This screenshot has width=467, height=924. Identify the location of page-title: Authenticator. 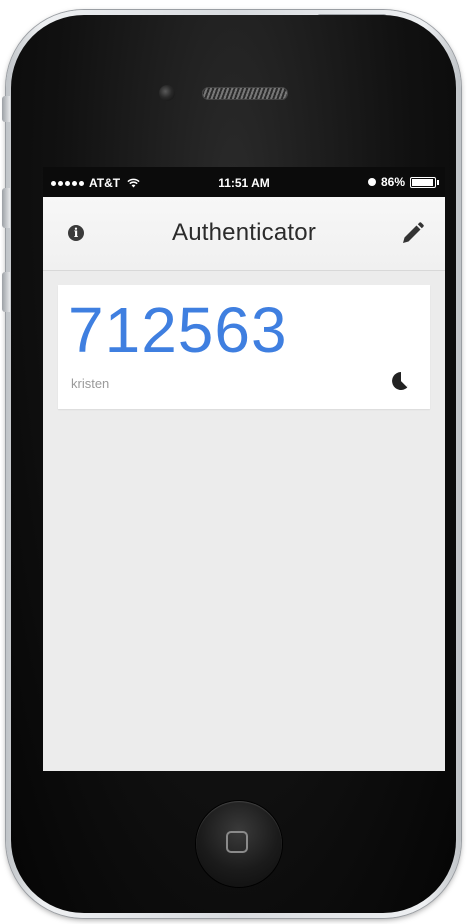
(244, 232).